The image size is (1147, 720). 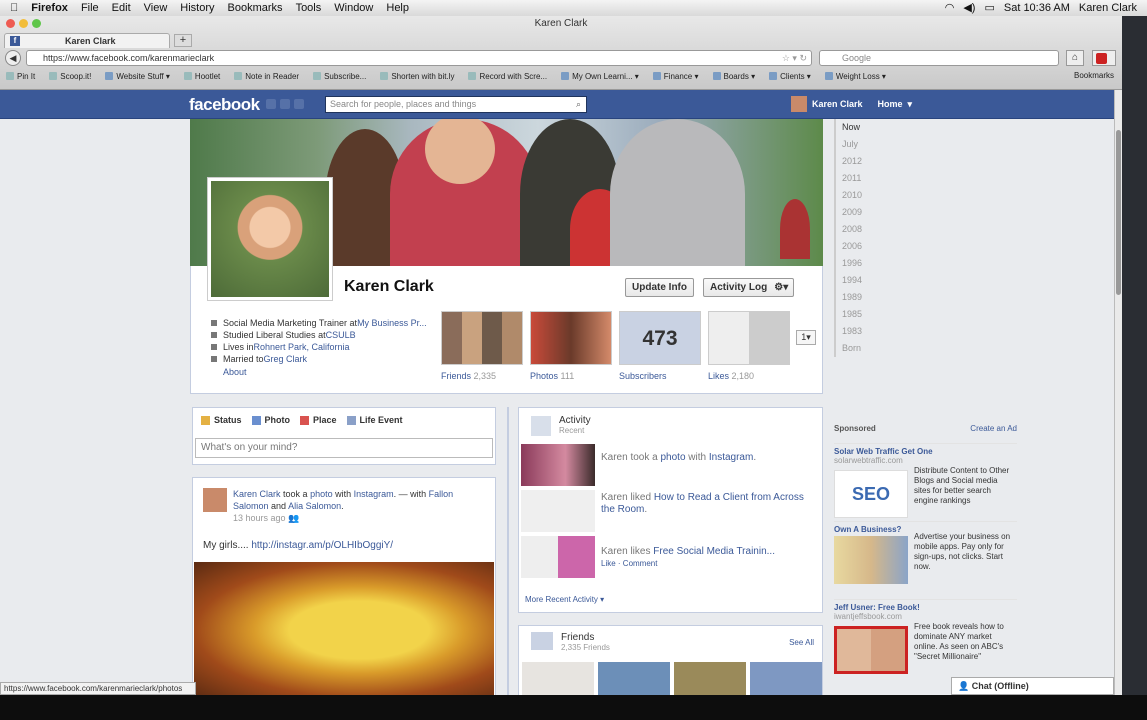 I want to click on audience-icon: 👥, so click(x=293, y=518).